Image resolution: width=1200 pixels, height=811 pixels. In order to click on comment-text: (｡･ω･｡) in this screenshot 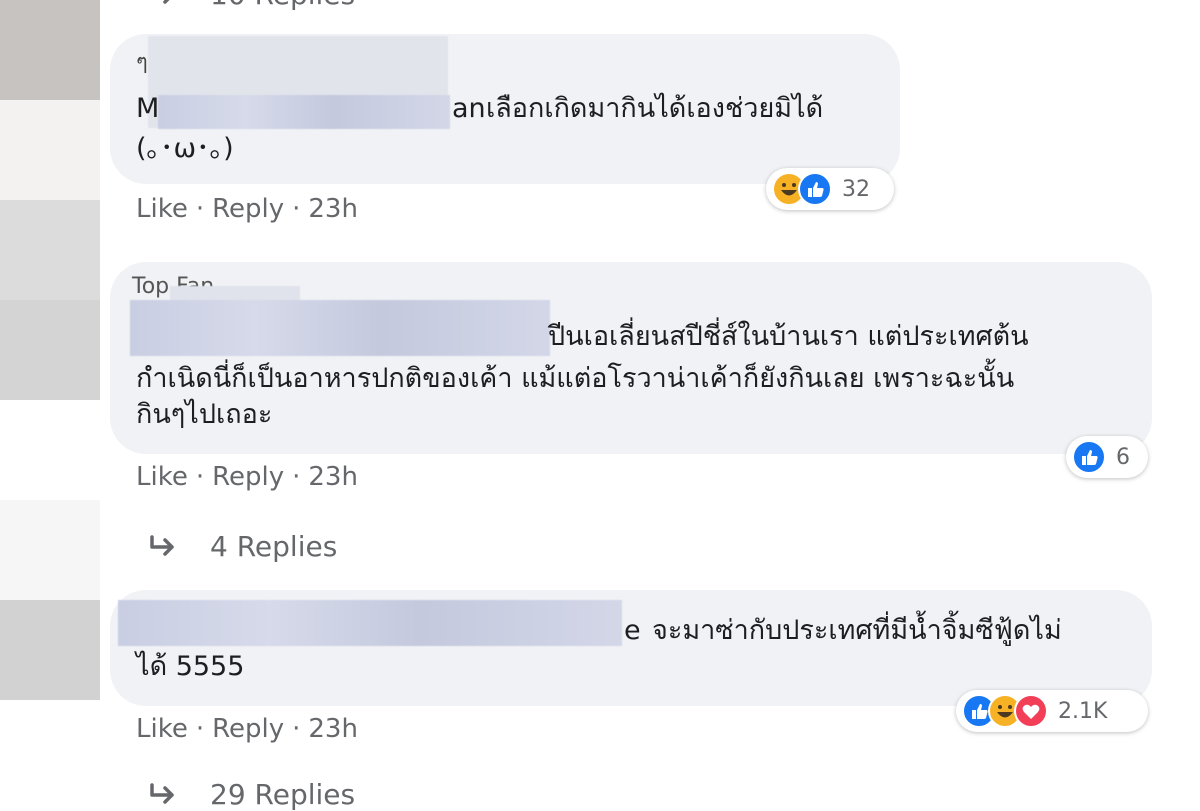, I will do `click(185, 148)`.